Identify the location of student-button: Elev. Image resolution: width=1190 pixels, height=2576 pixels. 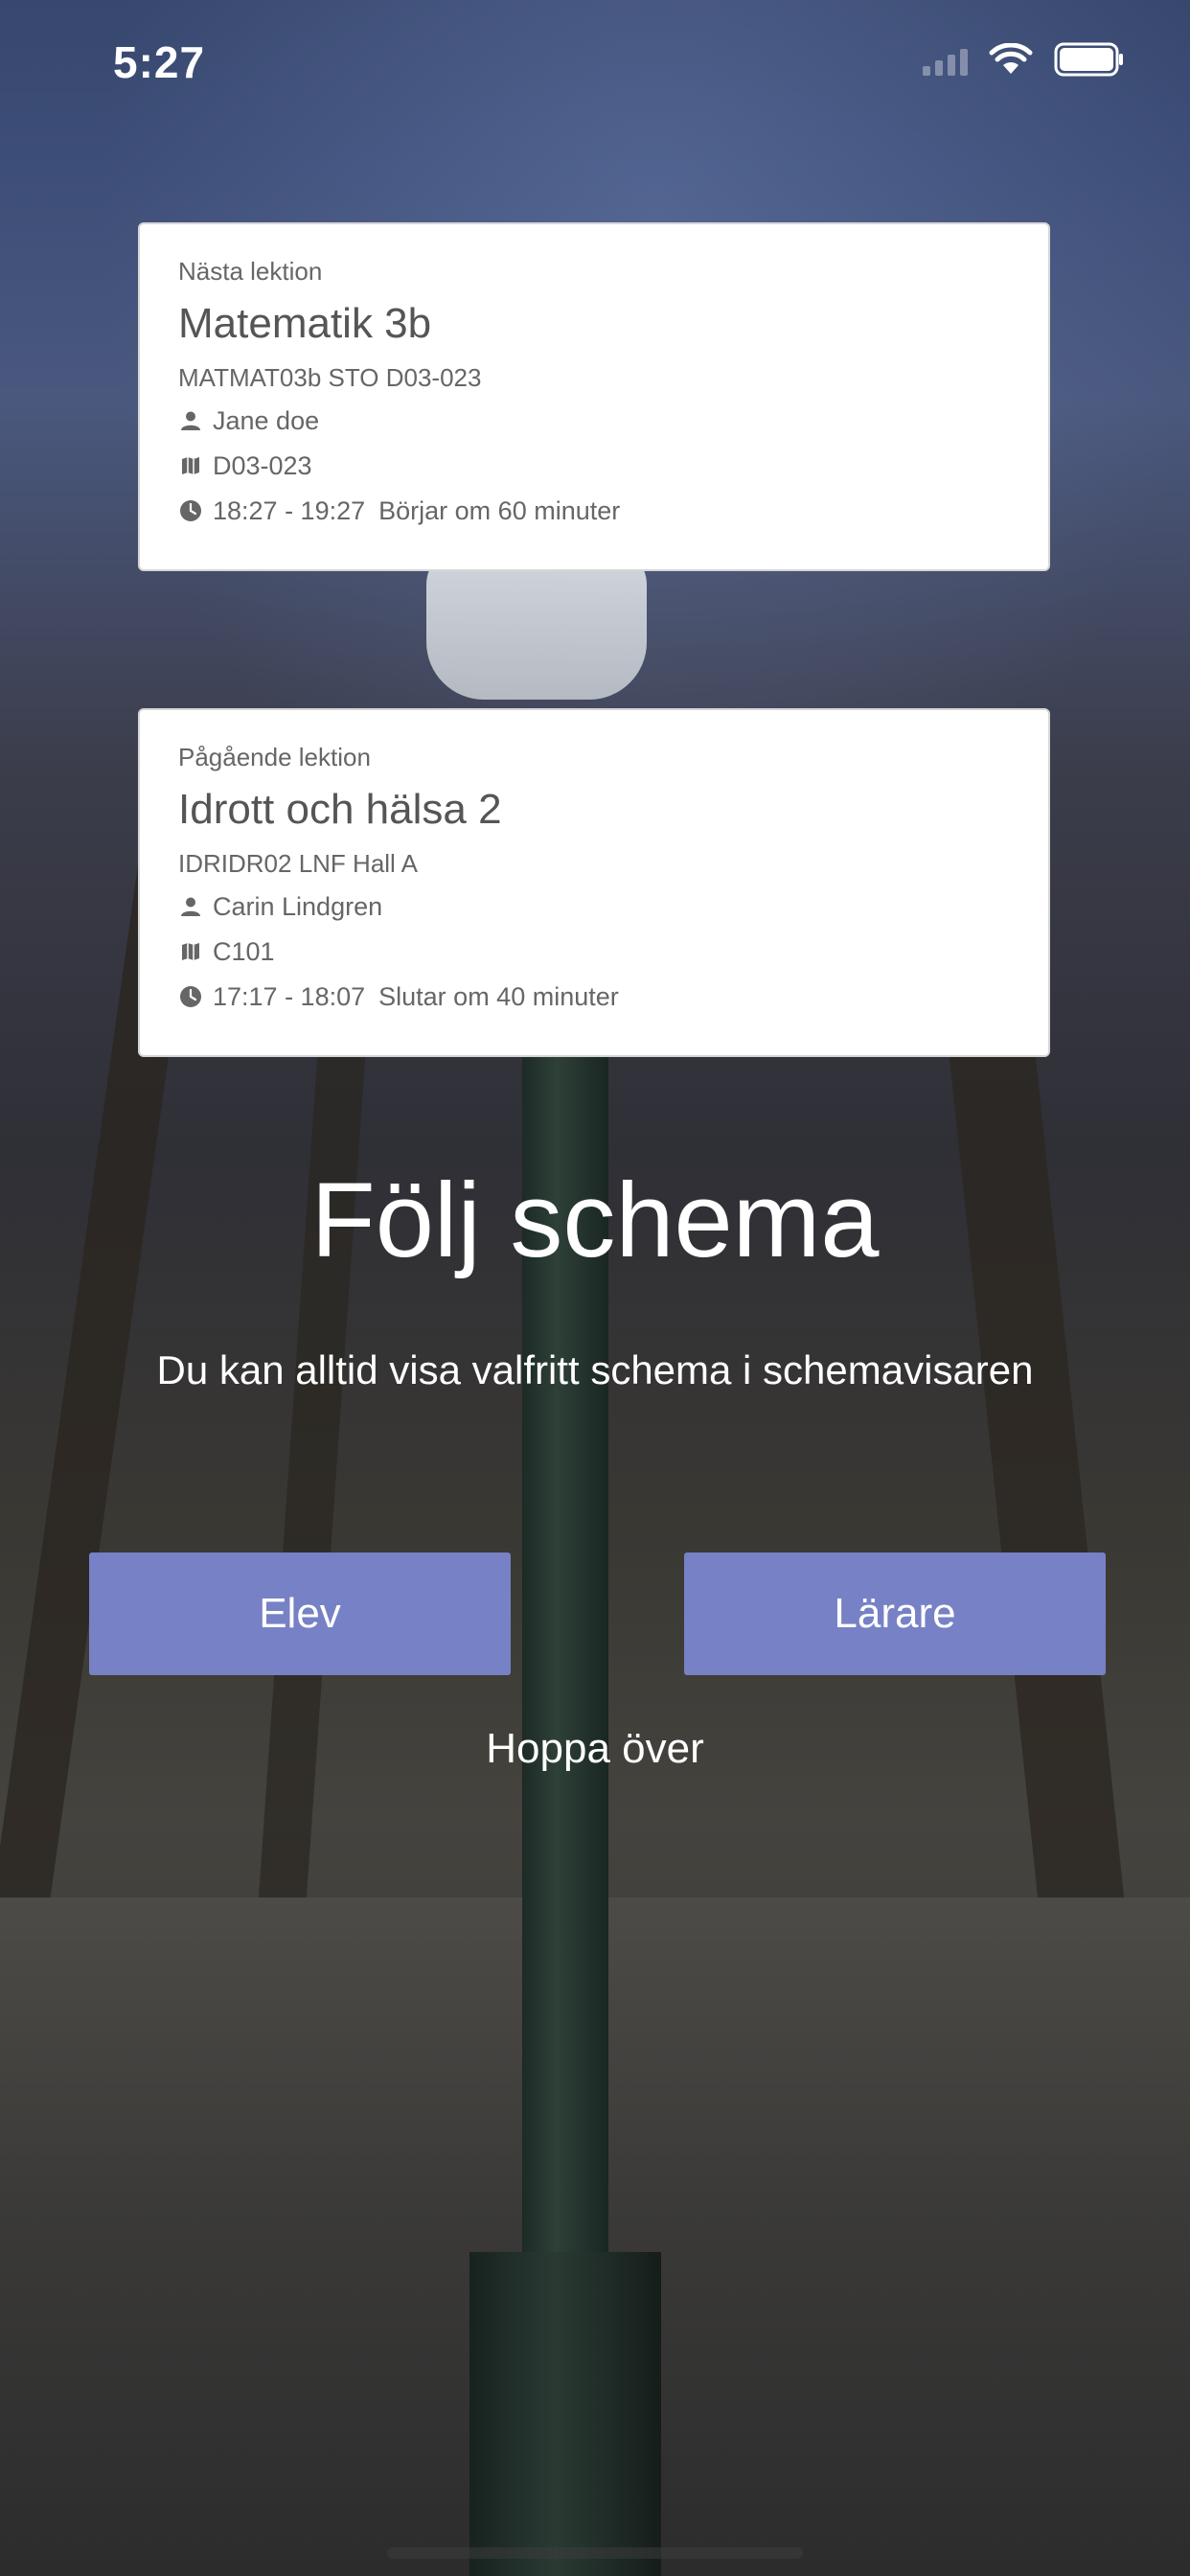
(300, 1613).